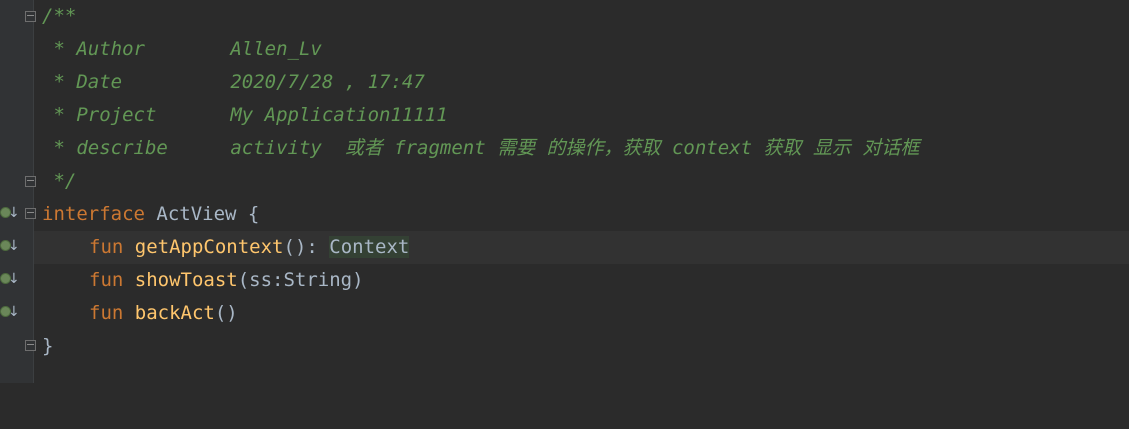  Describe the element at coordinates (369, 247) in the screenshot. I see `return-type: Context` at that location.